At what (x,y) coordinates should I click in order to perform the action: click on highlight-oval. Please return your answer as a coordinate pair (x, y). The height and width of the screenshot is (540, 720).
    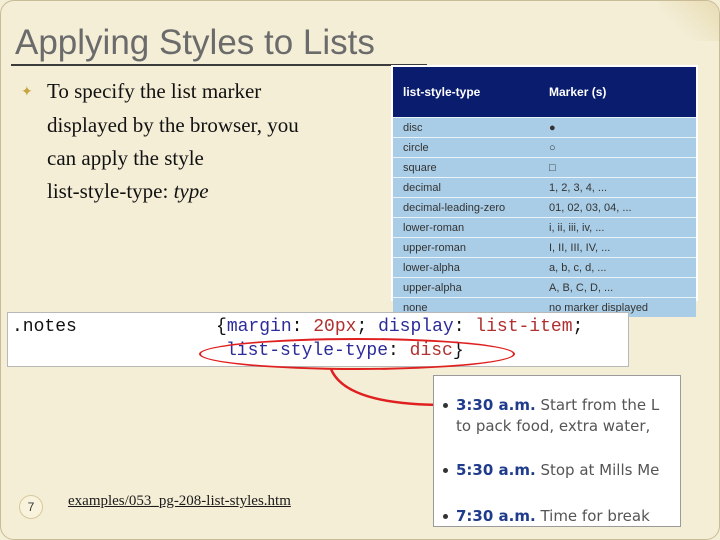
    Looking at the image, I should click on (357, 354).